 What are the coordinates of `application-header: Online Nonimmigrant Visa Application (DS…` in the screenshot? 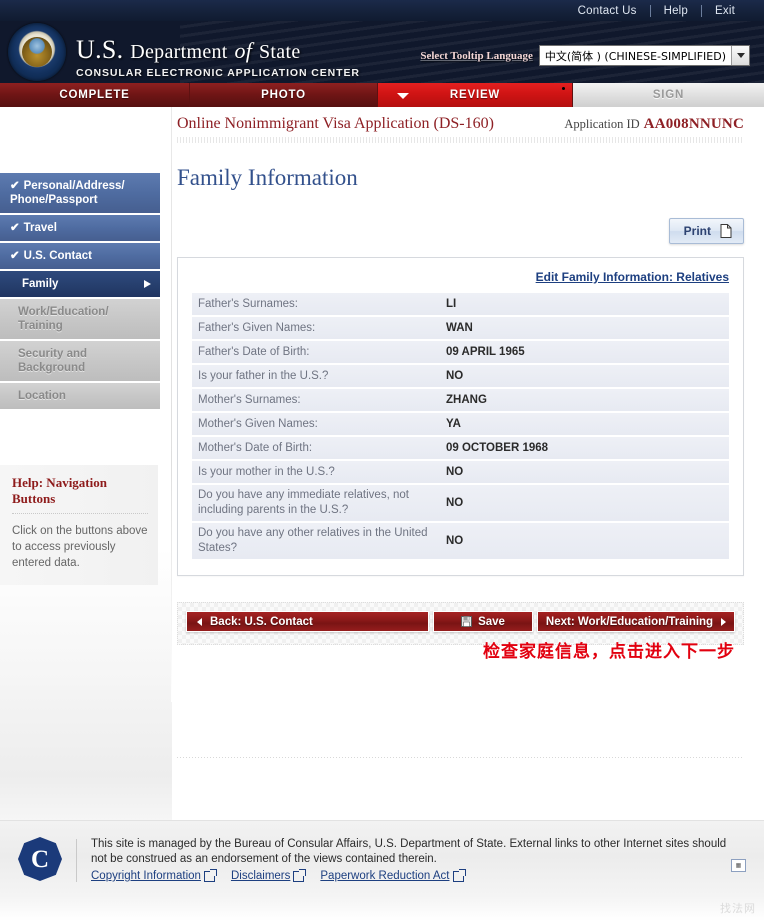 It's located at (460, 120).